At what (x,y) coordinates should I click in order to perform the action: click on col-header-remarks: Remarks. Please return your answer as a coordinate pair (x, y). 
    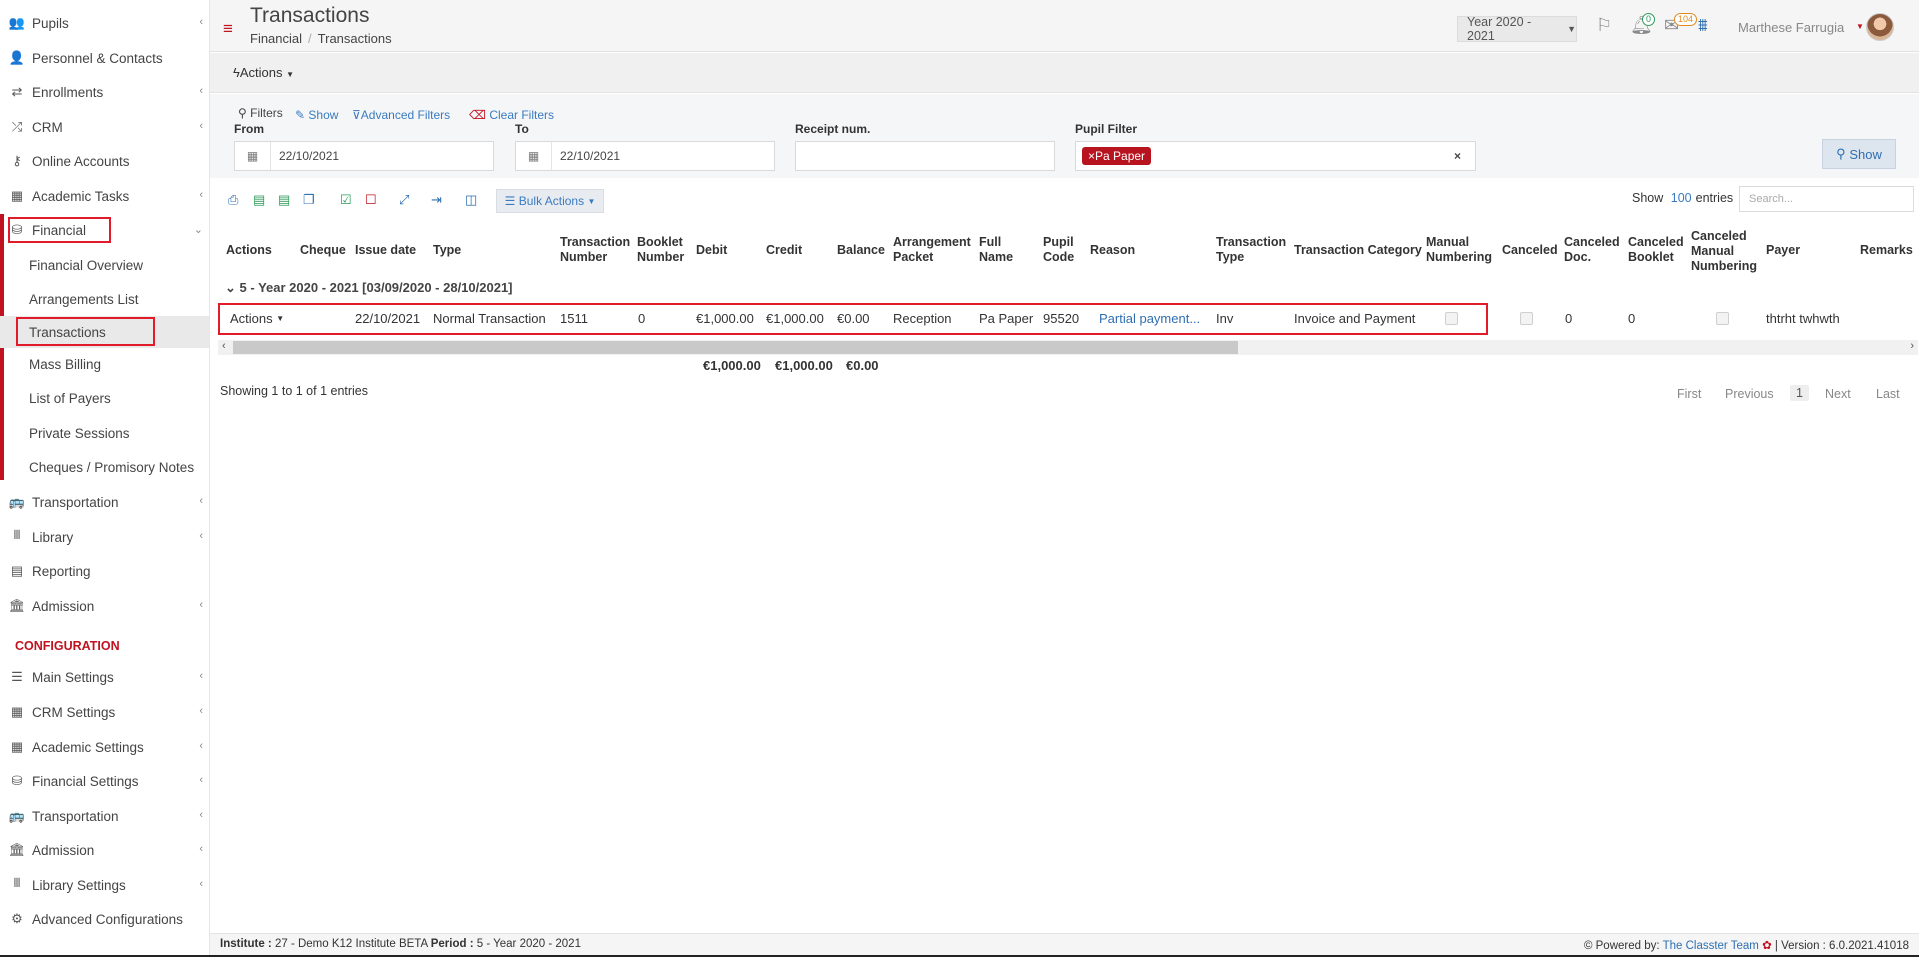
    Looking at the image, I should click on (1886, 250).